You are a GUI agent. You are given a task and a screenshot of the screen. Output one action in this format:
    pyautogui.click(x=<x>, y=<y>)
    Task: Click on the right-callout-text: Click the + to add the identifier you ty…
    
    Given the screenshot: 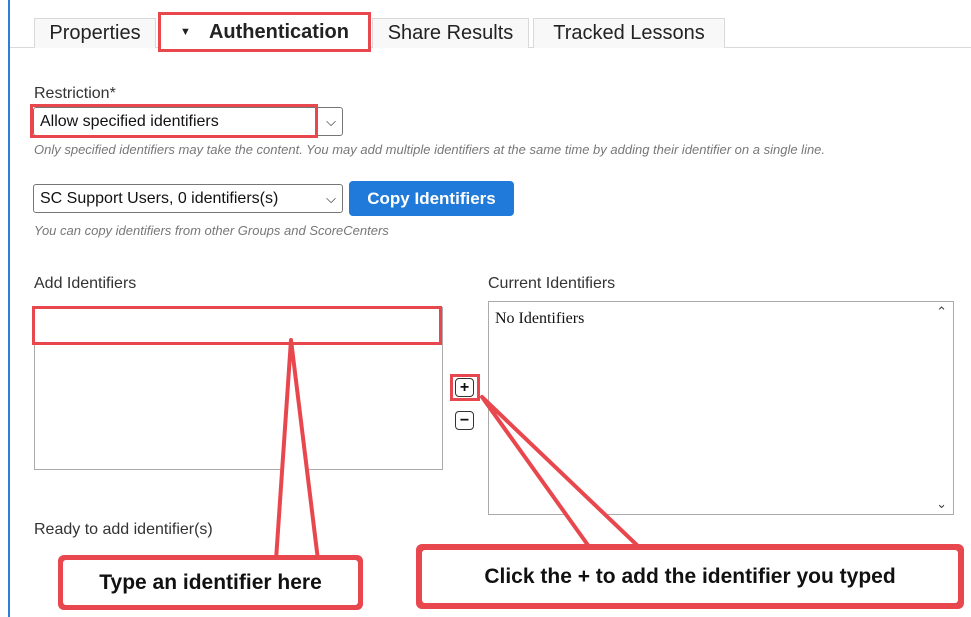 What is the action you would take?
    pyautogui.click(x=690, y=576)
    